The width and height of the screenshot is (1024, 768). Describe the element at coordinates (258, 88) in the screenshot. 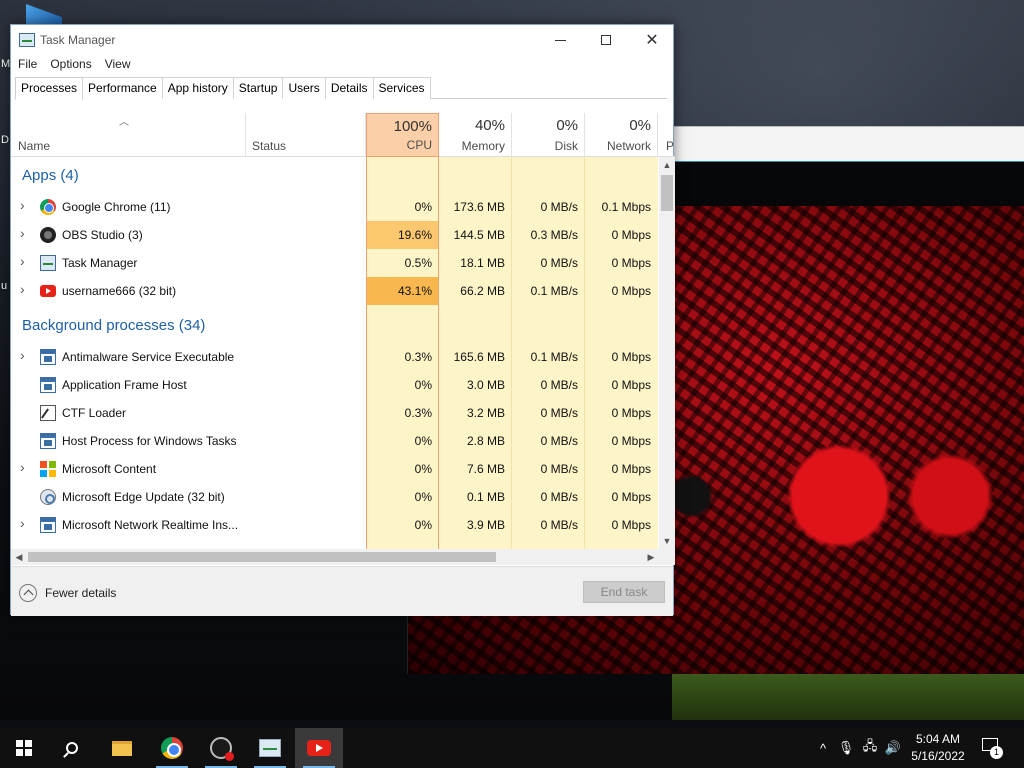

I see `tab-startup: Startup` at that location.